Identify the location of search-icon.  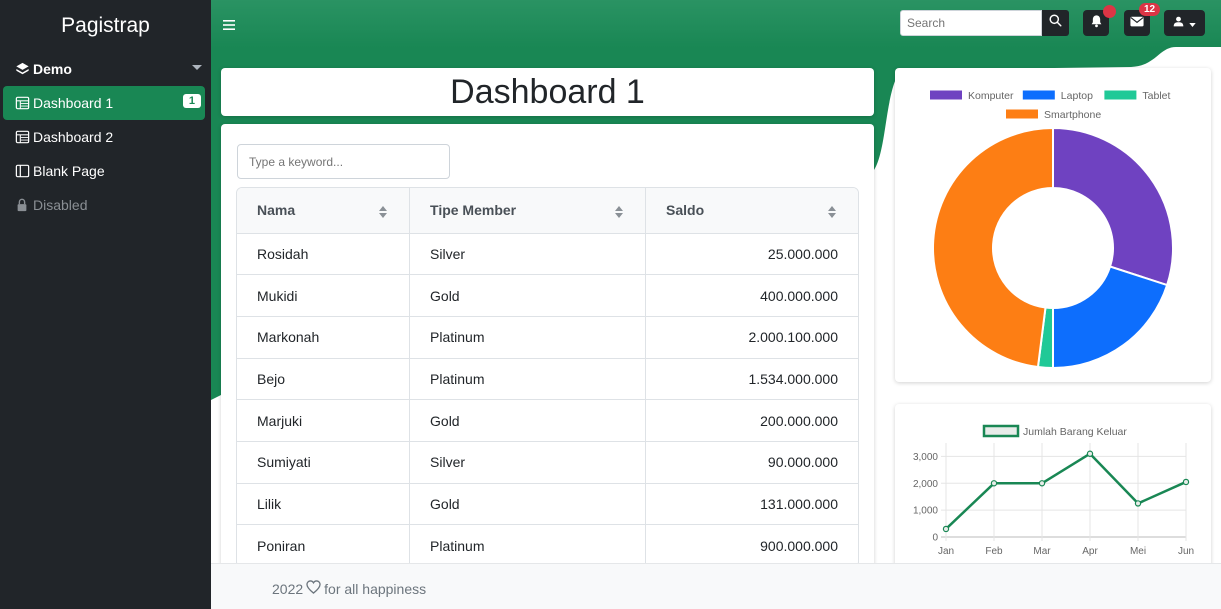
(1055, 23).